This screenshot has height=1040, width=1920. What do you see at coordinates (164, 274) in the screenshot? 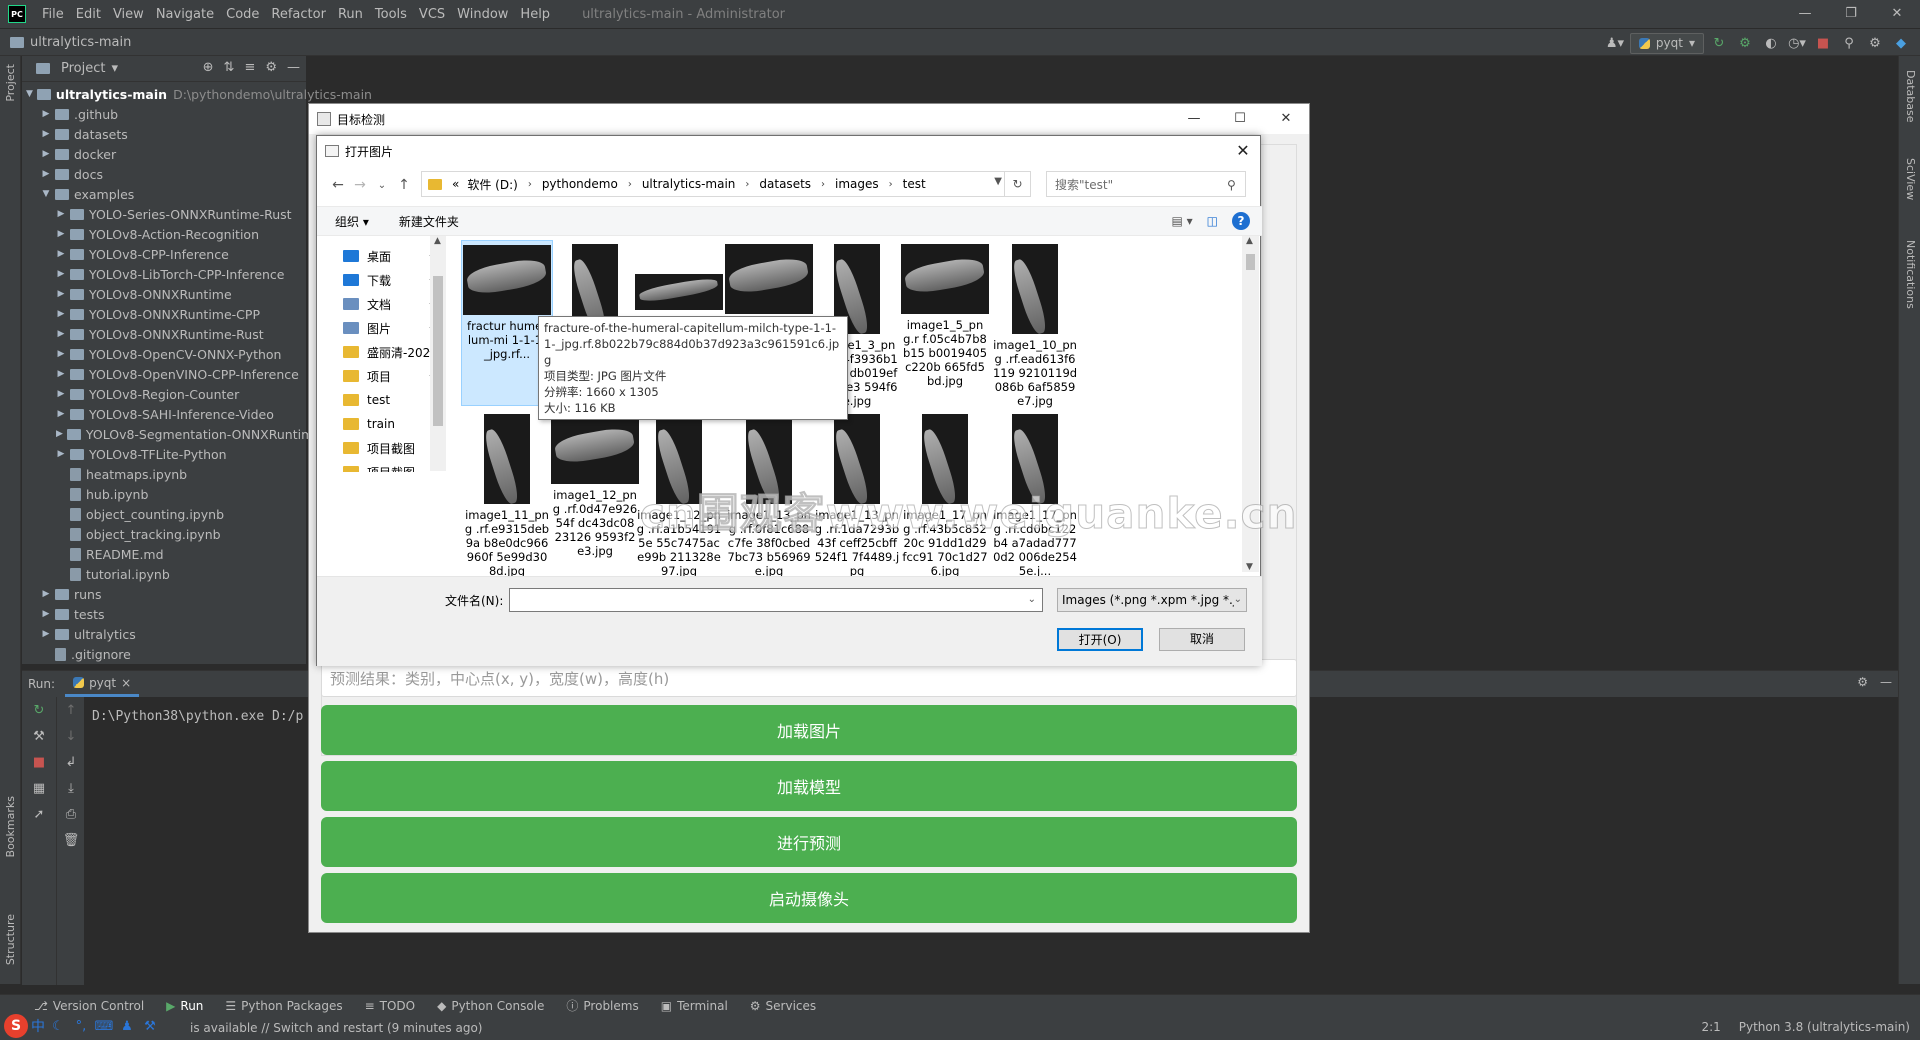
I see `tree-folder: ▶ YOLOv8-LibTorch-CPP-Inference` at bounding box center [164, 274].